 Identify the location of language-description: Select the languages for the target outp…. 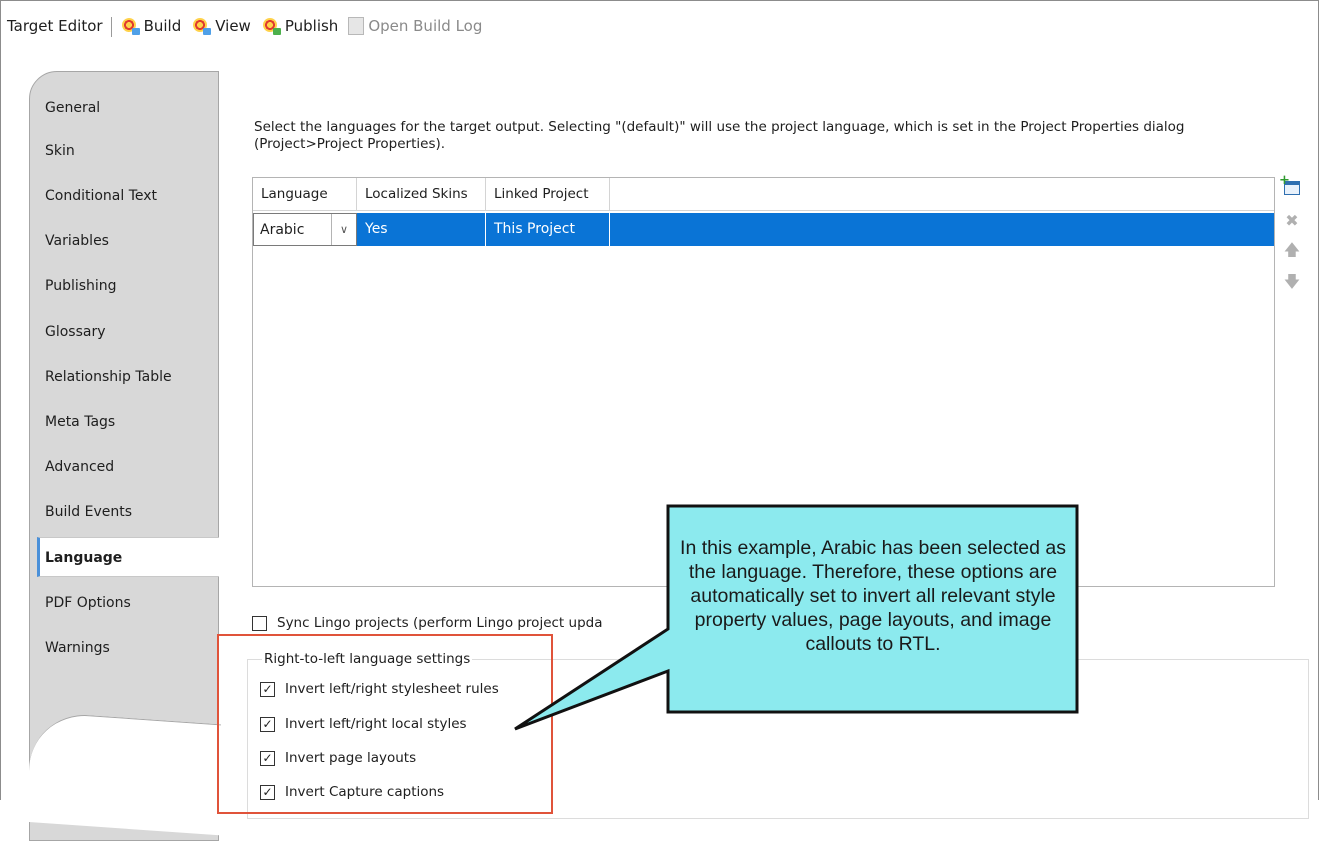
(719, 135).